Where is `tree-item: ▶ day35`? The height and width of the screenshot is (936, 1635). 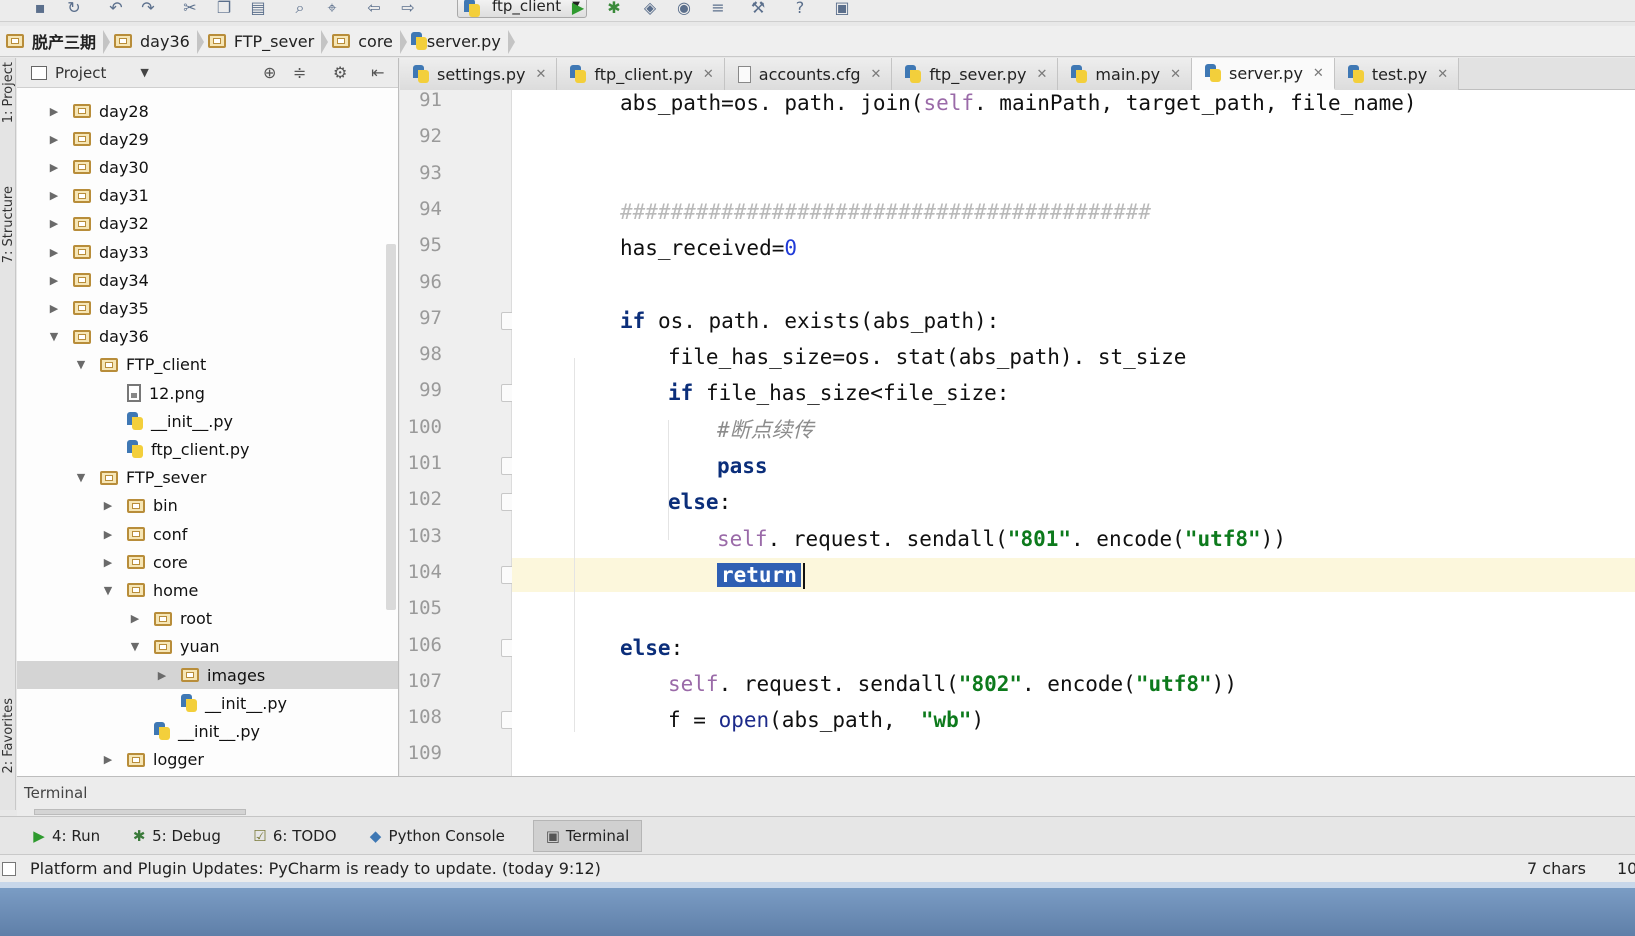 tree-item: ▶ day35 is located at coordinates (207, 308).